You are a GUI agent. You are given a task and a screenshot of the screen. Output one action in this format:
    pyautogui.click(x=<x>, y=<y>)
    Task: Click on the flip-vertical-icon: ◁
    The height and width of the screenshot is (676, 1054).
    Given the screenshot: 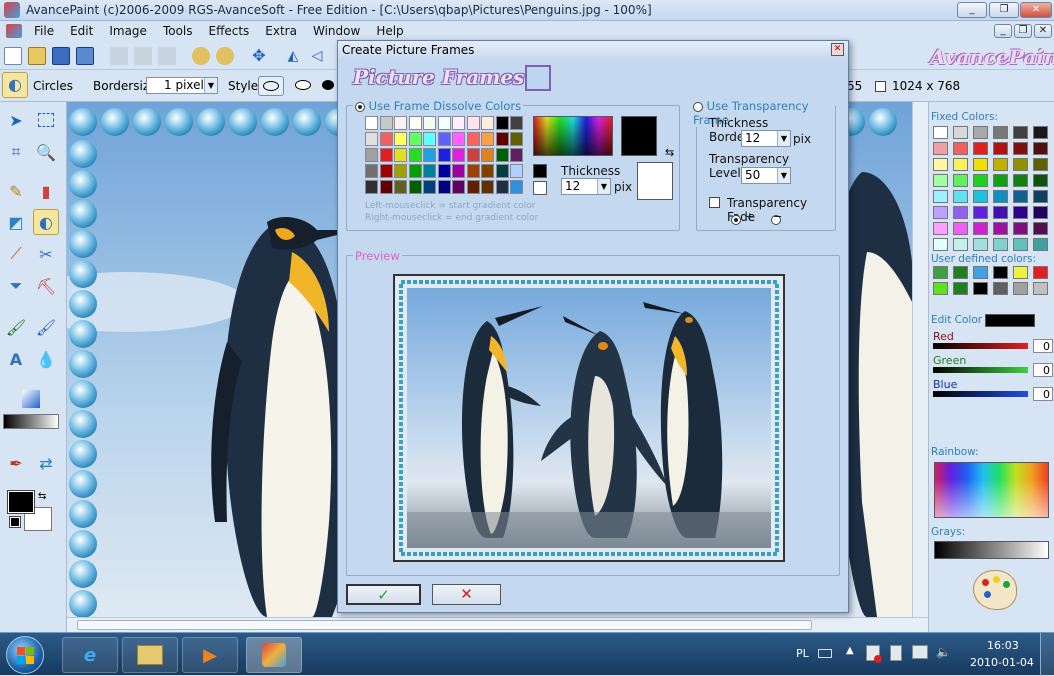 What is the action you would take?
    pyautogui.click(x=317, y=56)
    